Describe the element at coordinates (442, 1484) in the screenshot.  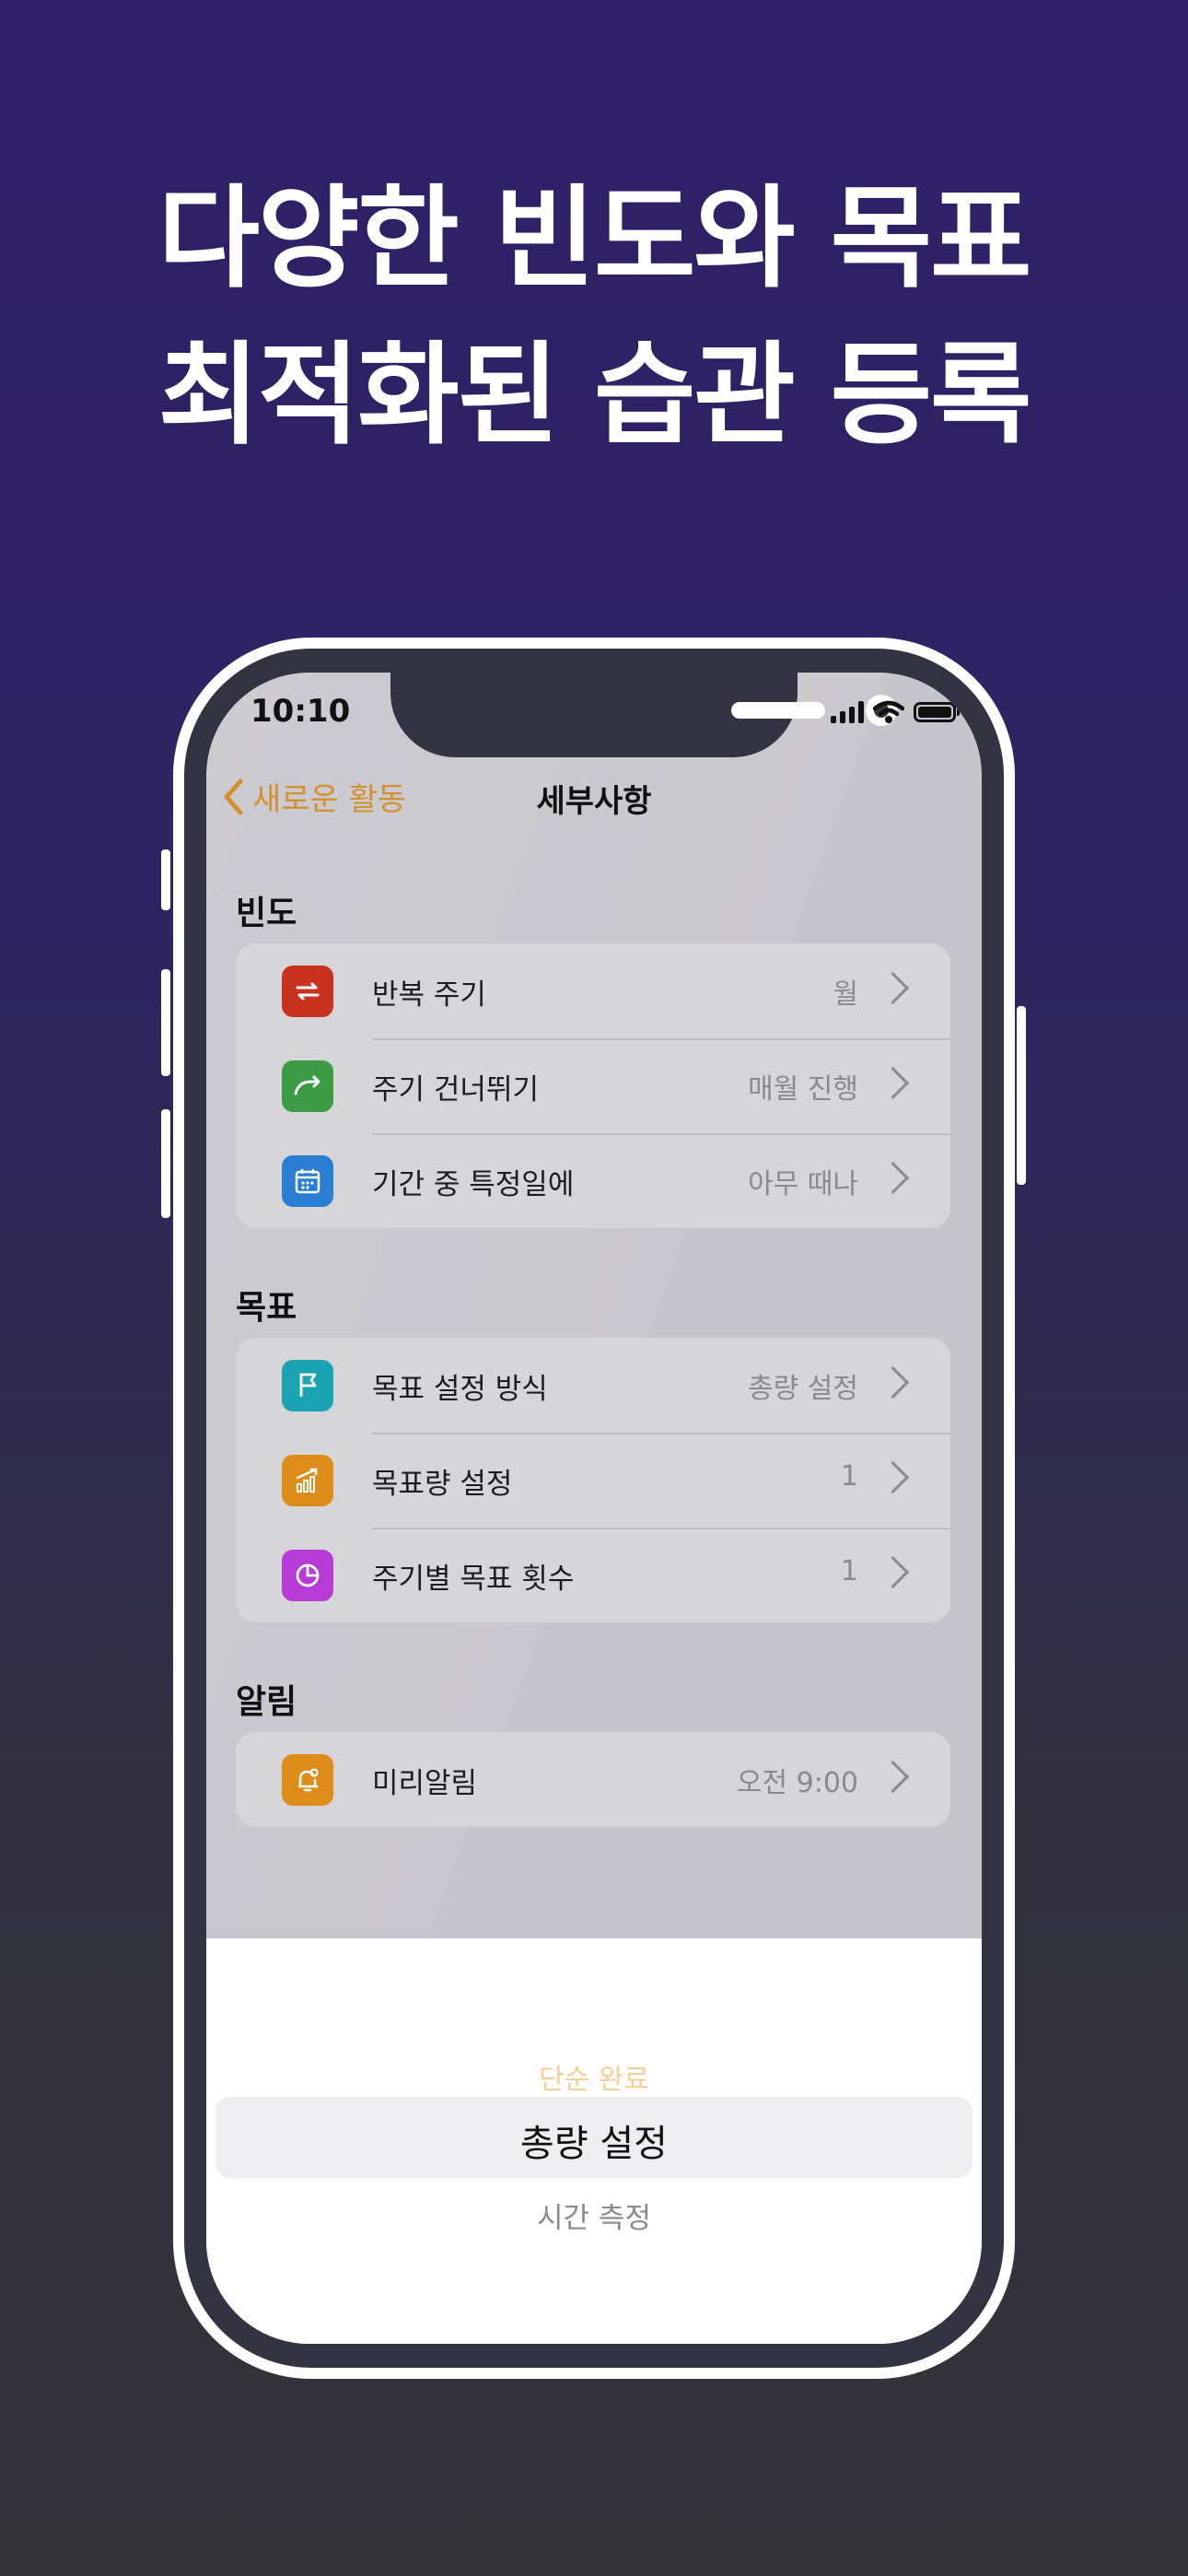
I see `row-label: 목표량 설정` at that location.